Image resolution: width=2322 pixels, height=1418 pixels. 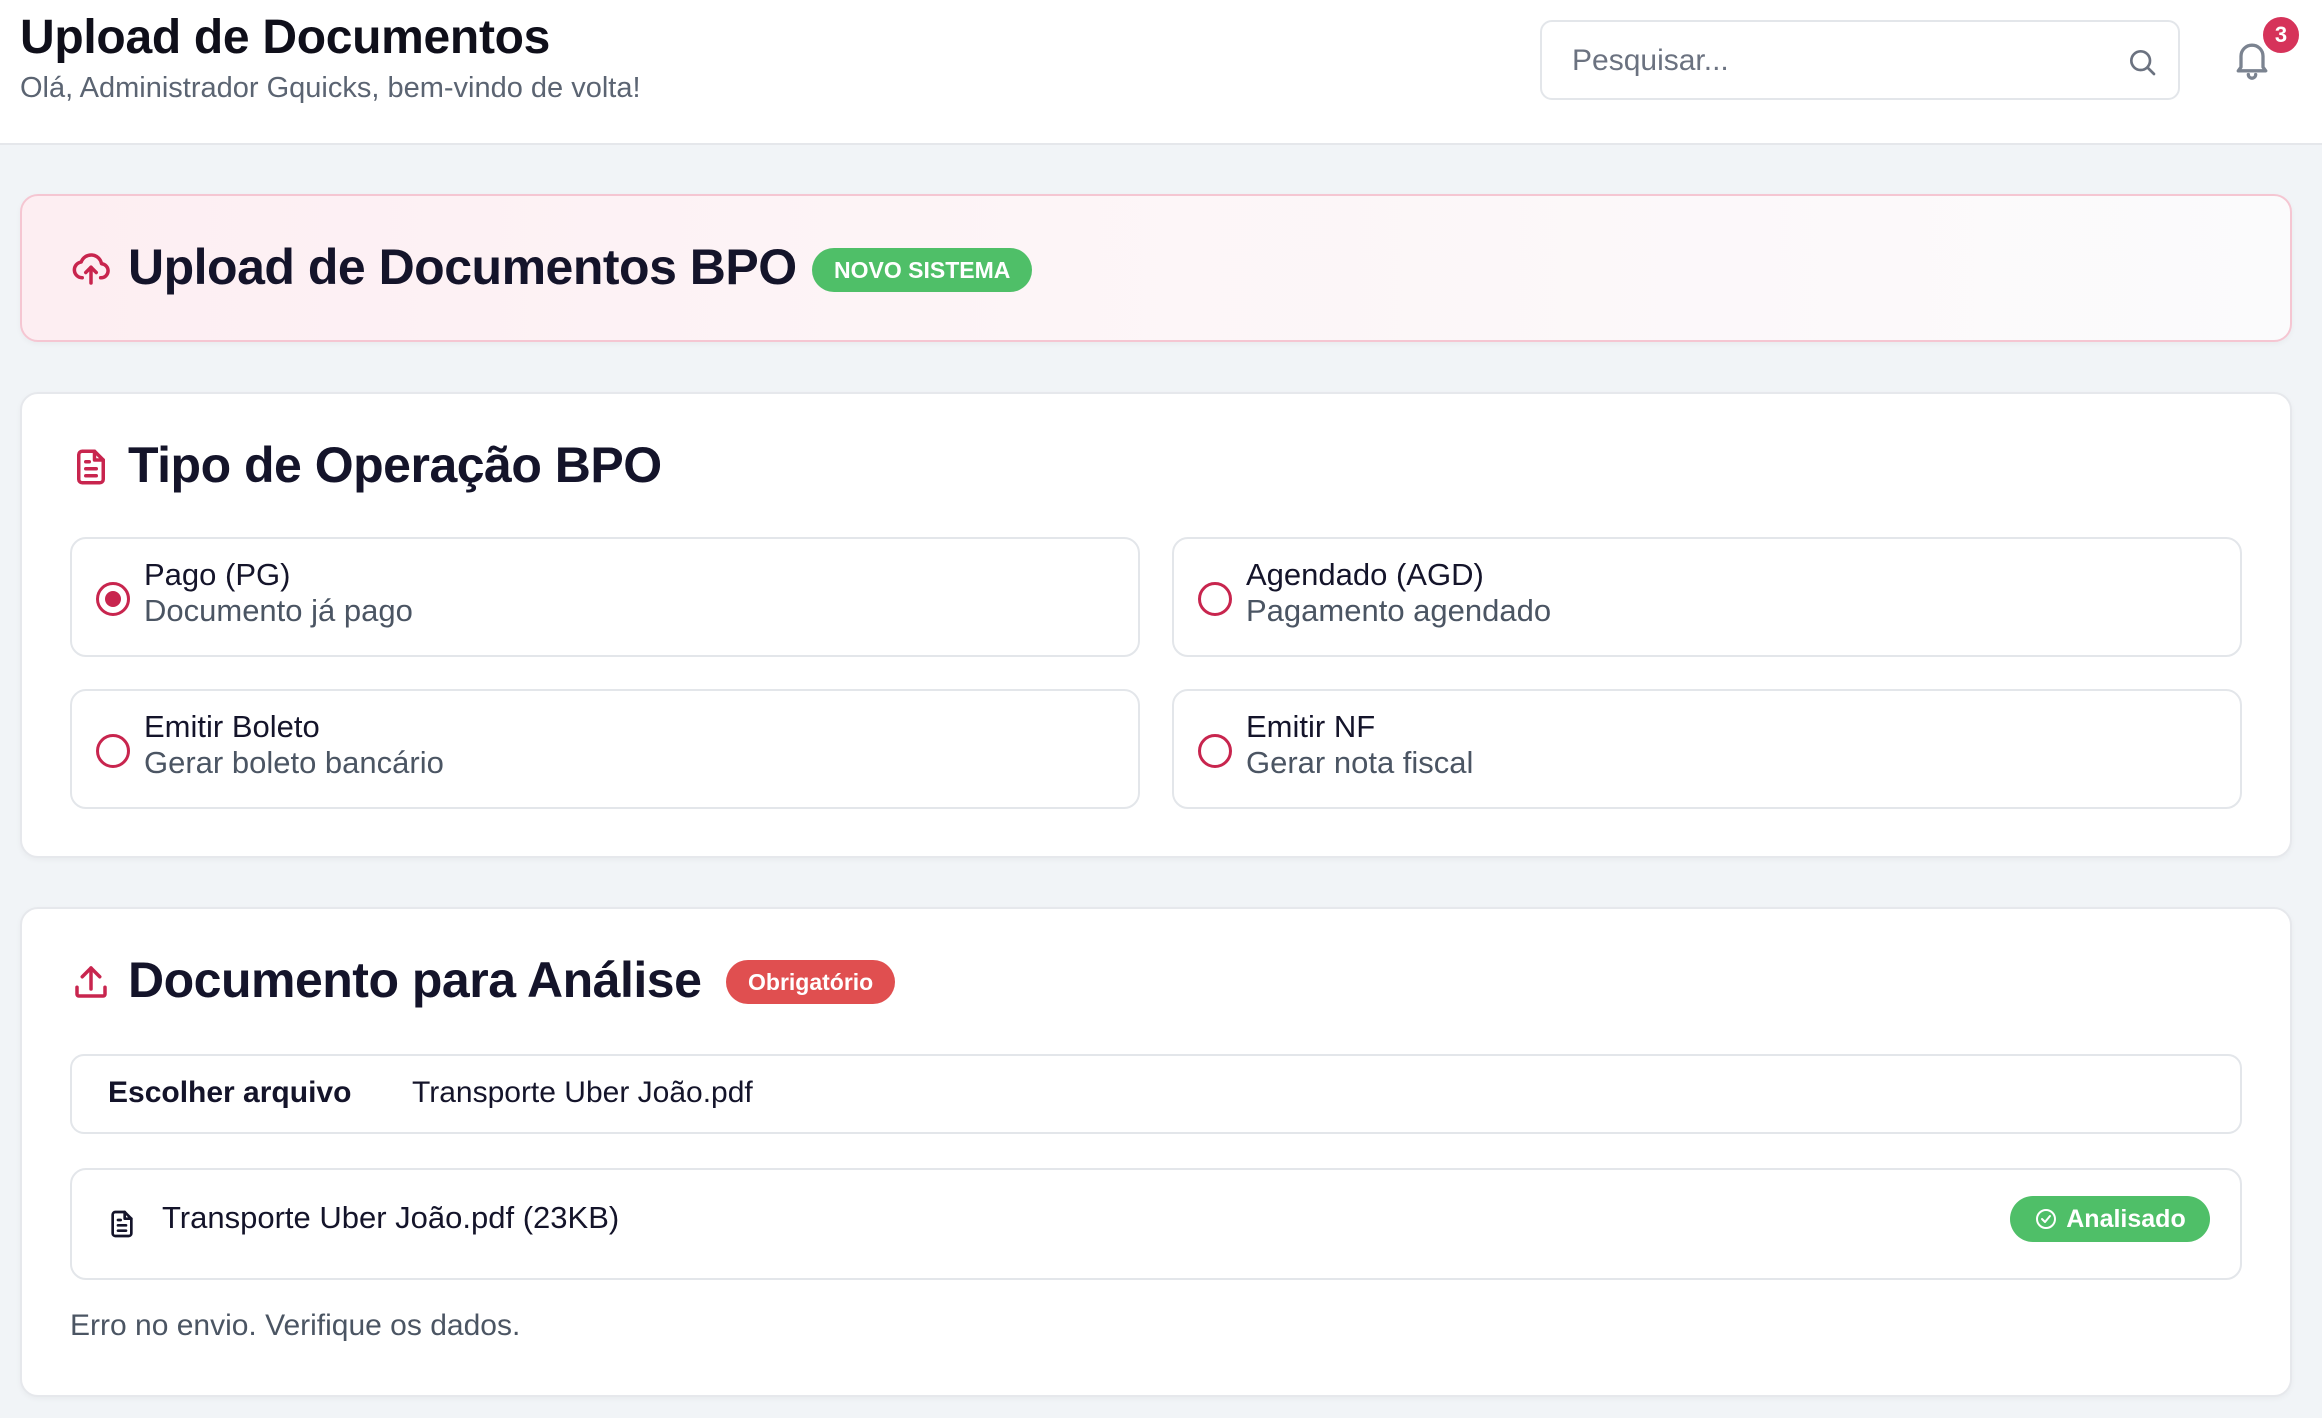 What do you see at coordinates (2126, 1218) in the screenshot?
I see `status-label: Analisado` at bounding box center [2126, 1218].